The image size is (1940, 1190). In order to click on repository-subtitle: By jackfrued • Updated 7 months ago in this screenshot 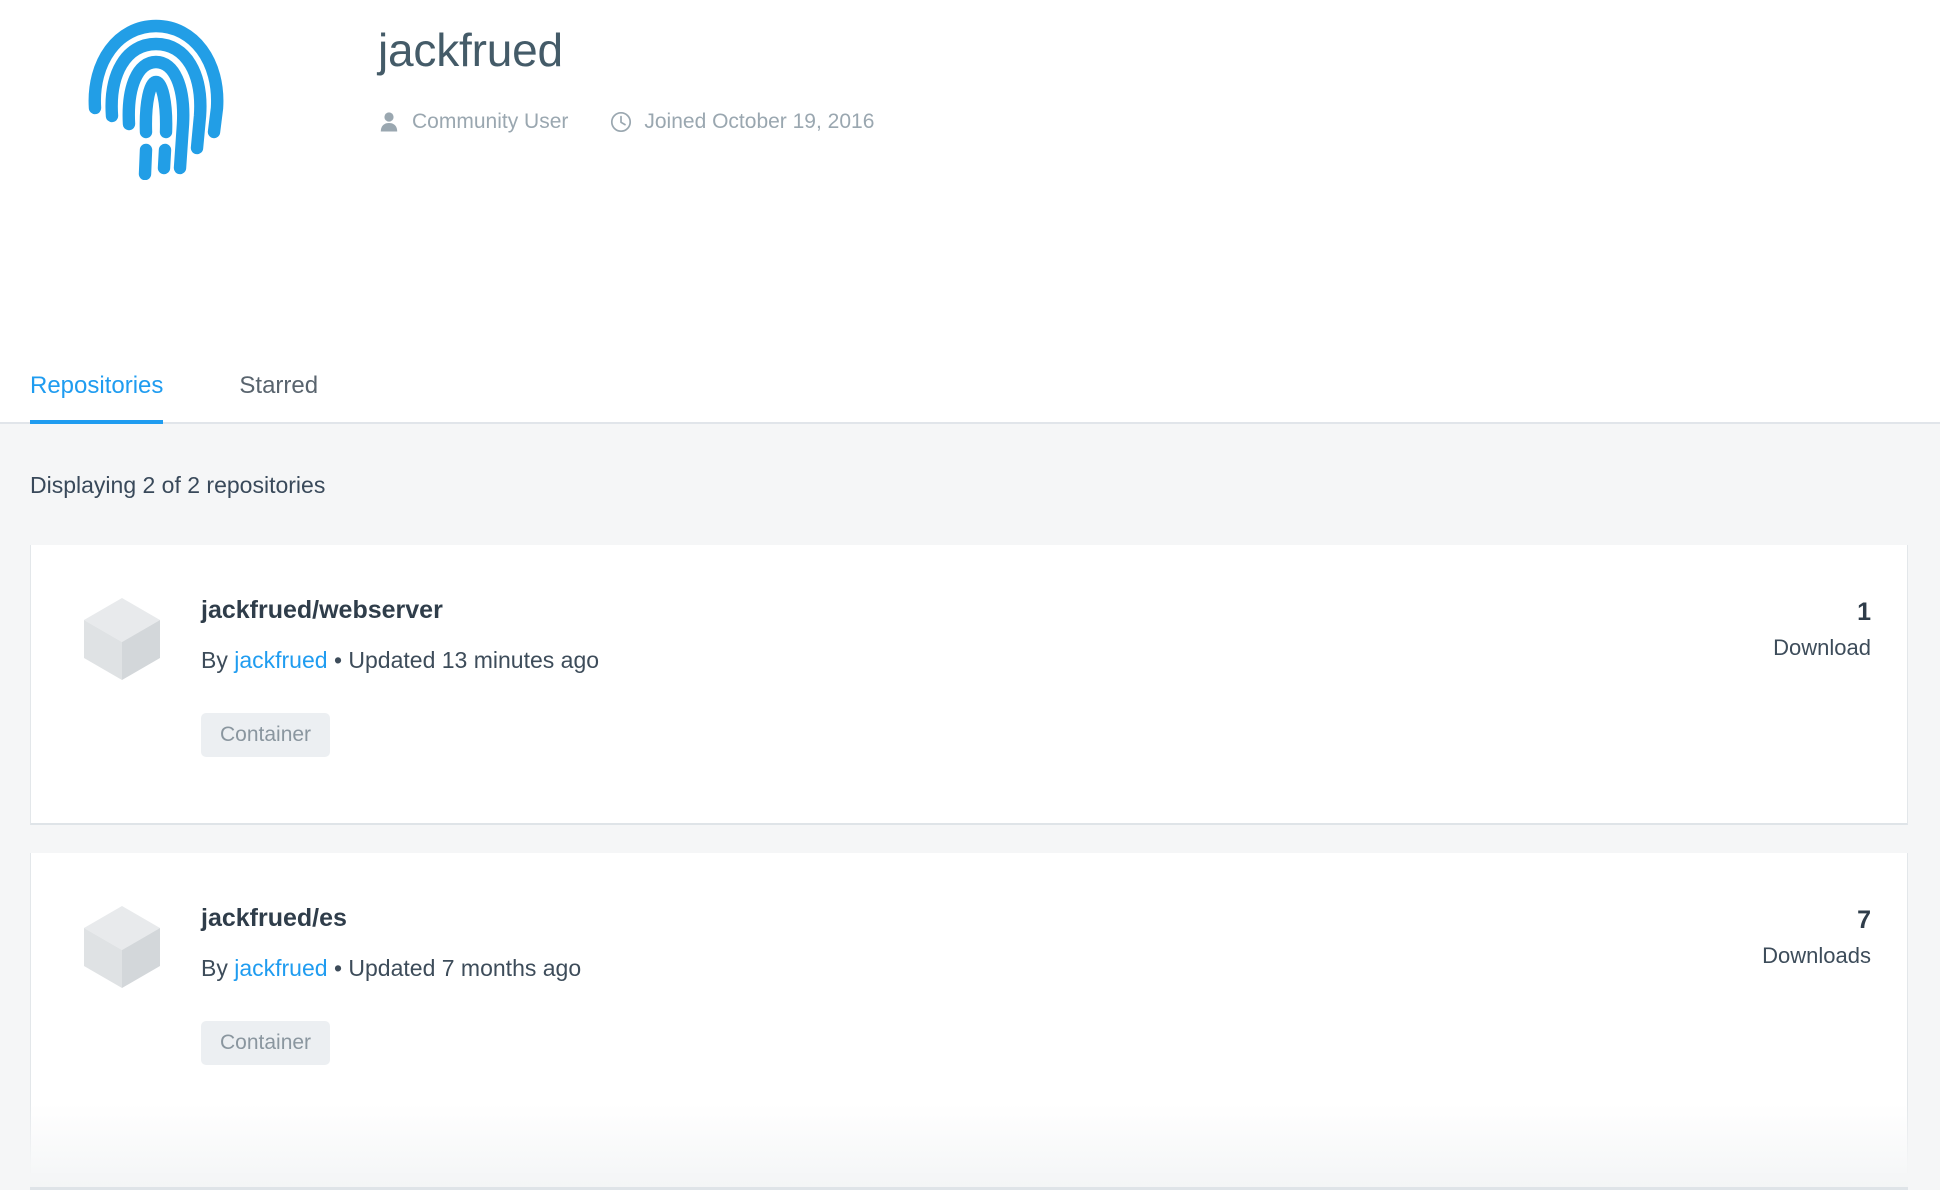, I will do `click(961, 969)`.